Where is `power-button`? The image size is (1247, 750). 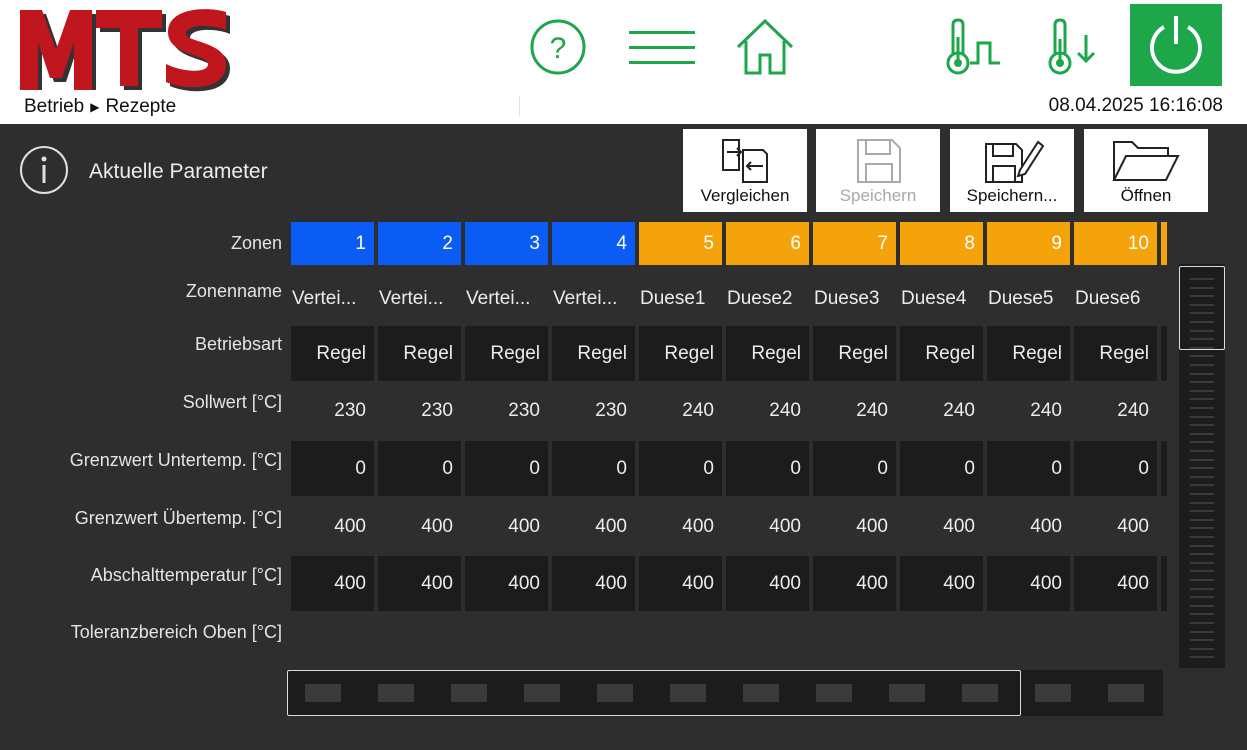 power-button is located at coordinates (1176, 45).